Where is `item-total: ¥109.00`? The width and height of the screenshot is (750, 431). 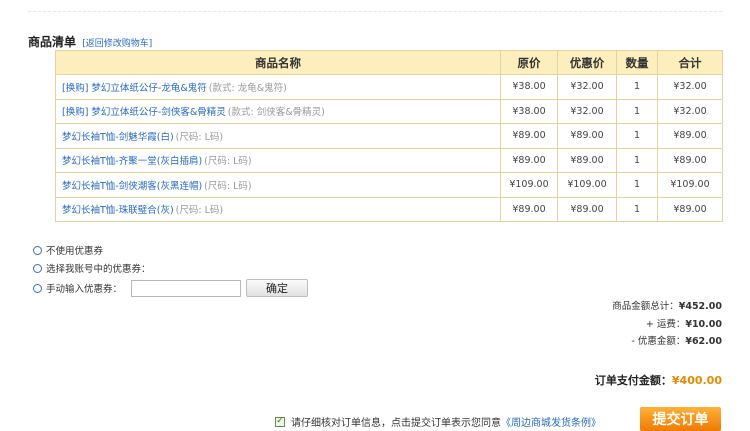
item-total: ¥109.00 is located at coordinates (690, 185).